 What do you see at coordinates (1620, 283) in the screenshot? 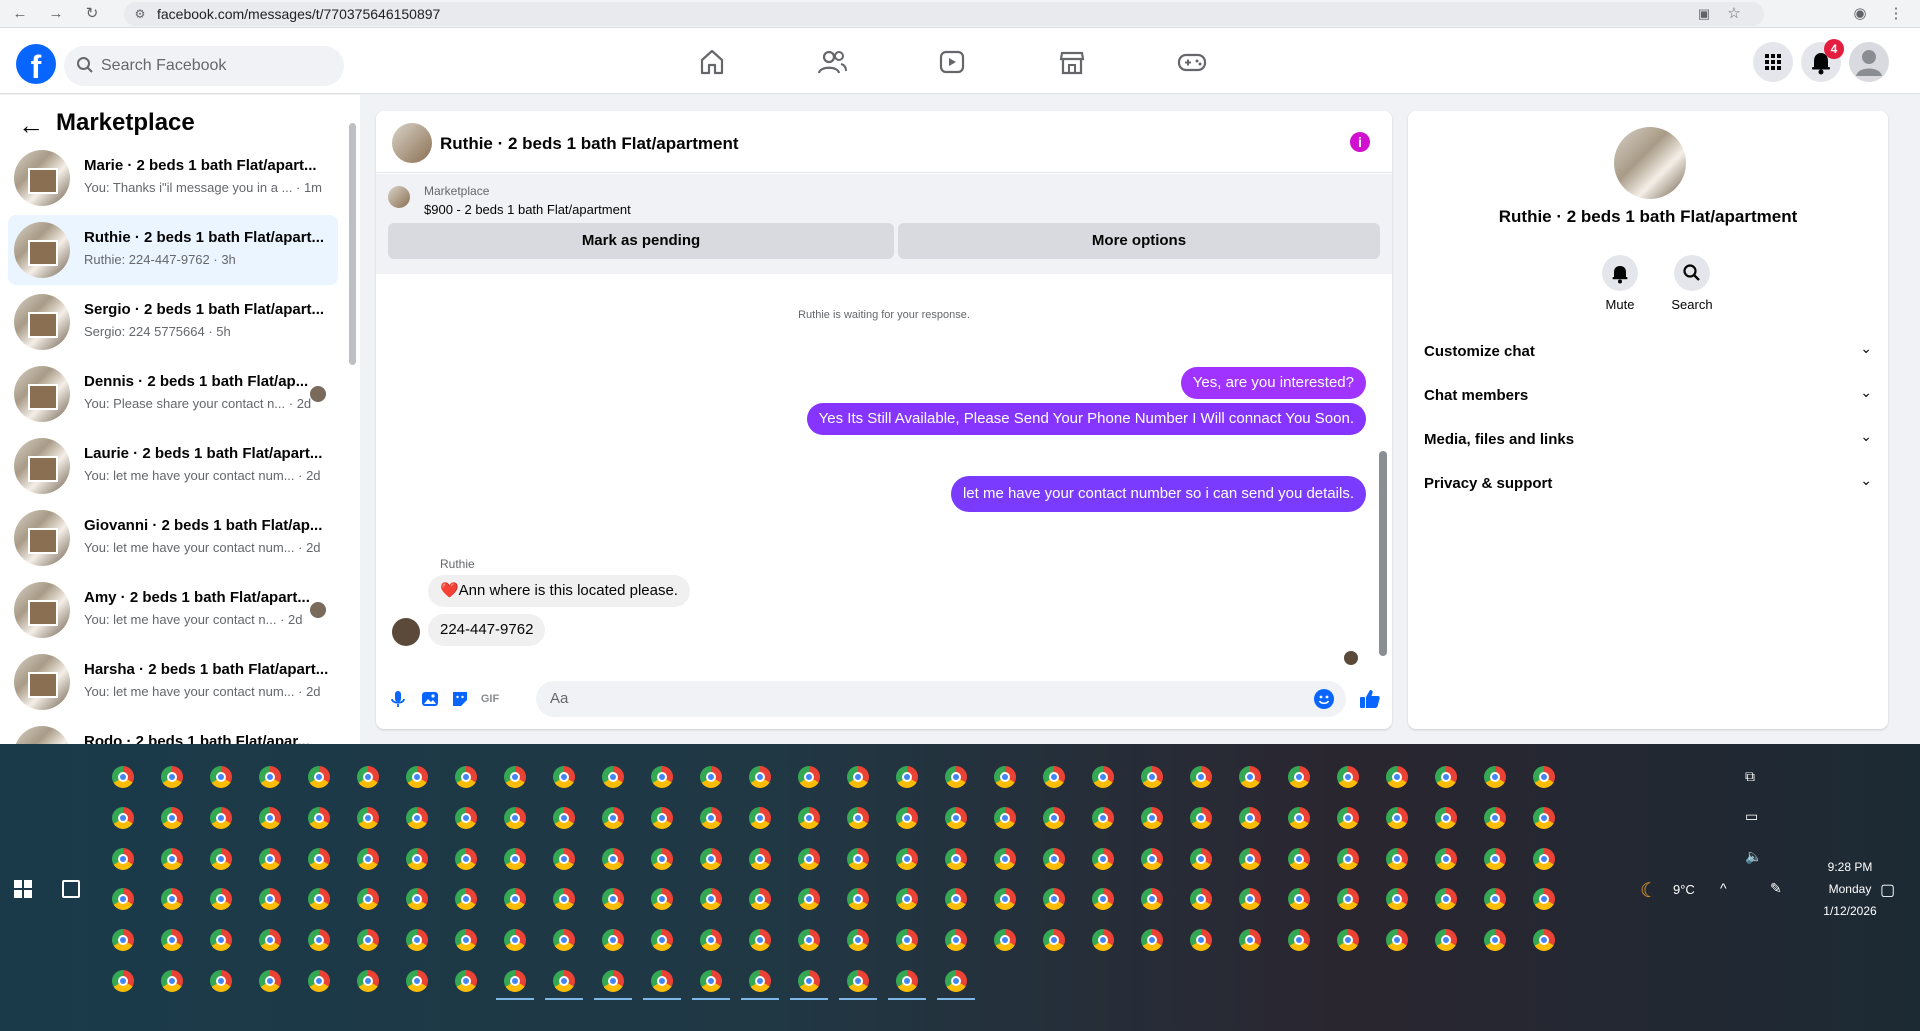
I see `mute-button: Mute` at bounding box center [1620, 283].